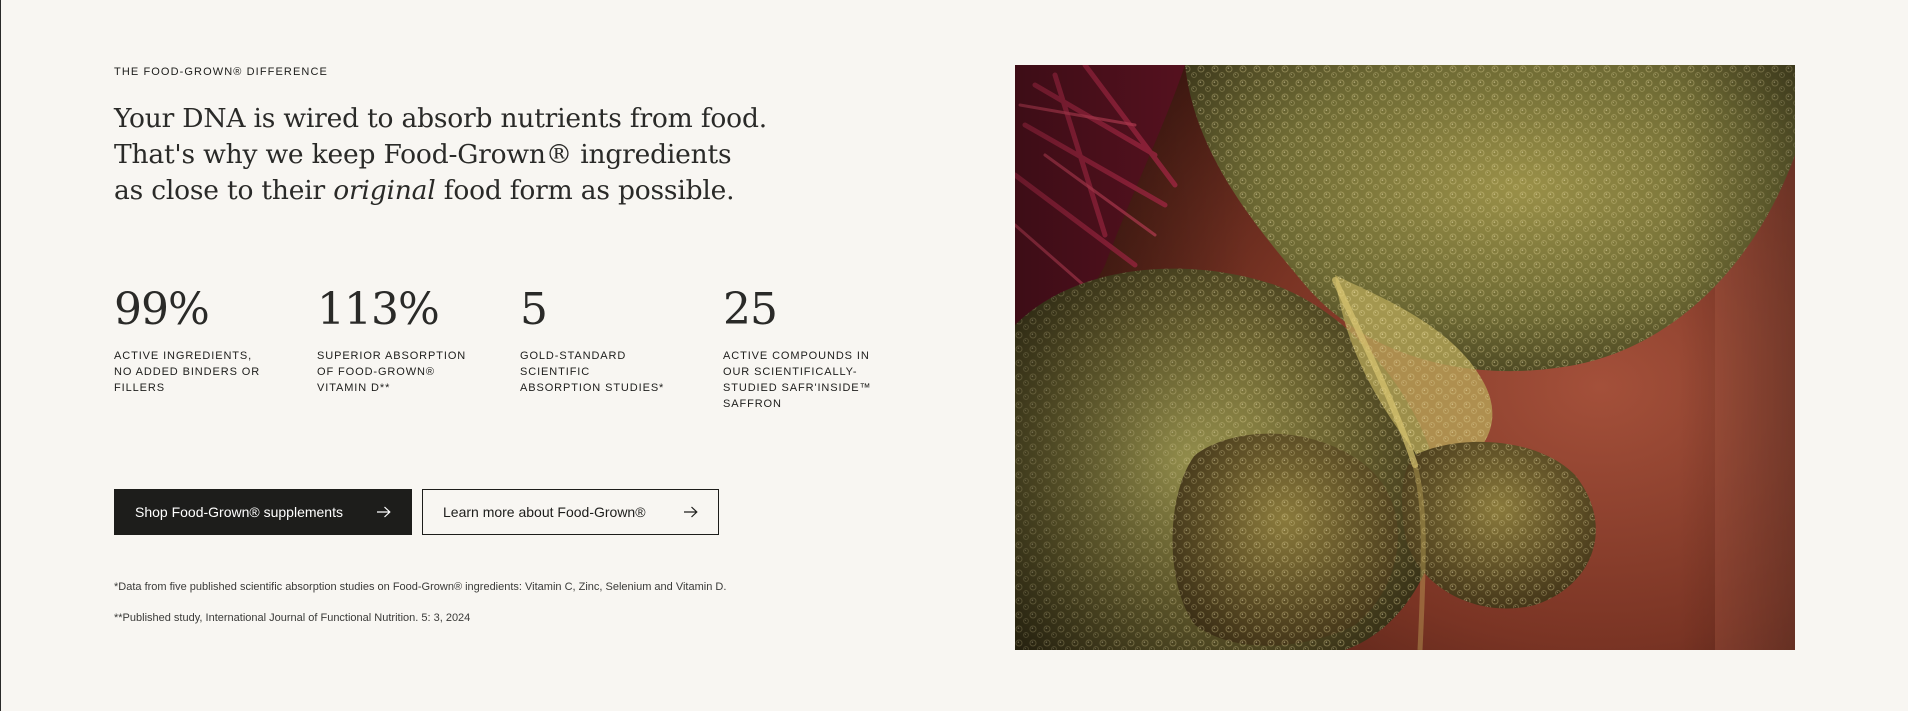 This screenshot has width=1908, height=711. Describe the element at coordinates (544, 512) in the screenshot. I see `learn-more-button-label: Learn more about Food-Grown®` at that location.